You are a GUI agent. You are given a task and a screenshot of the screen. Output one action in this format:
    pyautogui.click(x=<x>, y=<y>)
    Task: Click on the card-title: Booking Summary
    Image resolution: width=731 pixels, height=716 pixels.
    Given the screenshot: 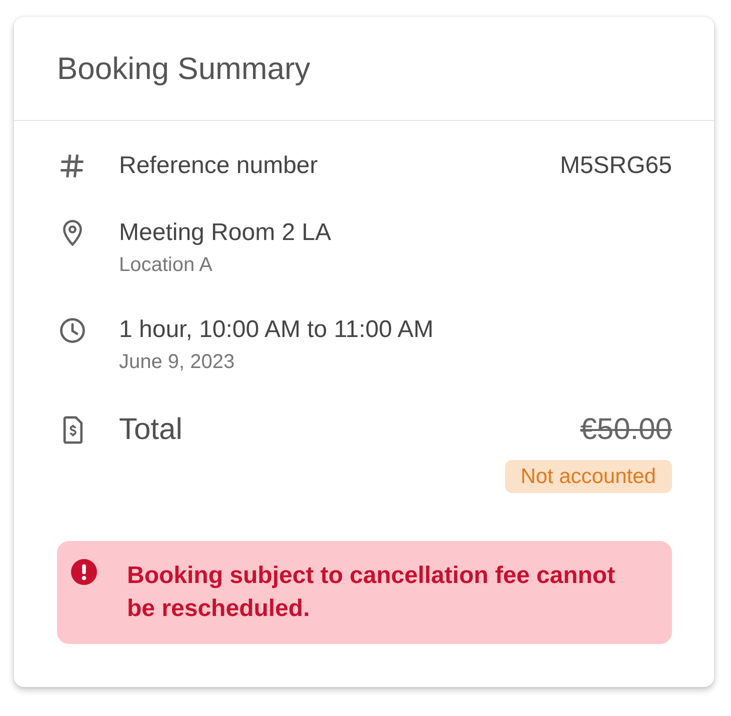 What is the action you would take?
    pyautogui.click(x=183, y=68)
    